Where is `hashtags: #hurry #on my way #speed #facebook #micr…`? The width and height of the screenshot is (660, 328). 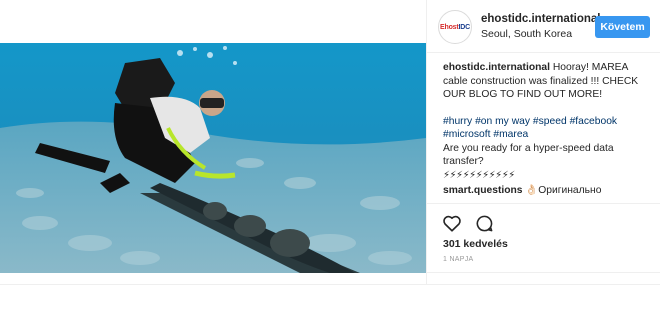 hashtags: #hurry #on my way #speed #facebook #micr… is located at coordinates (548, 128).